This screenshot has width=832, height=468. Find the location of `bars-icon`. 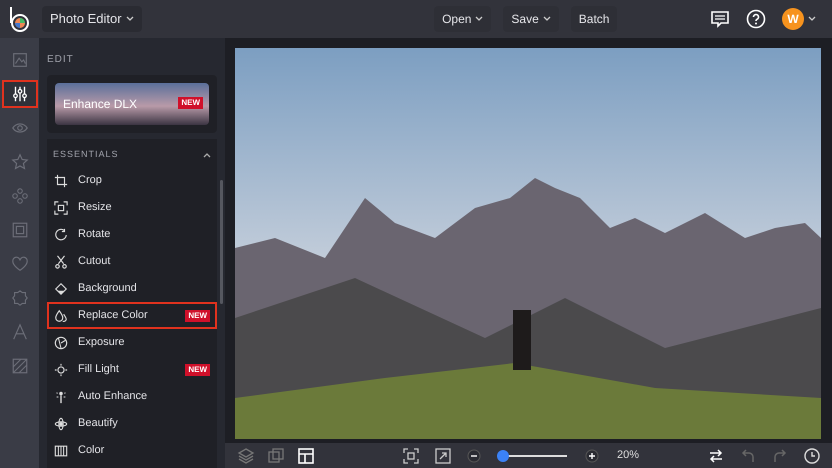

bars-icon is located at coordinates (61, 451).